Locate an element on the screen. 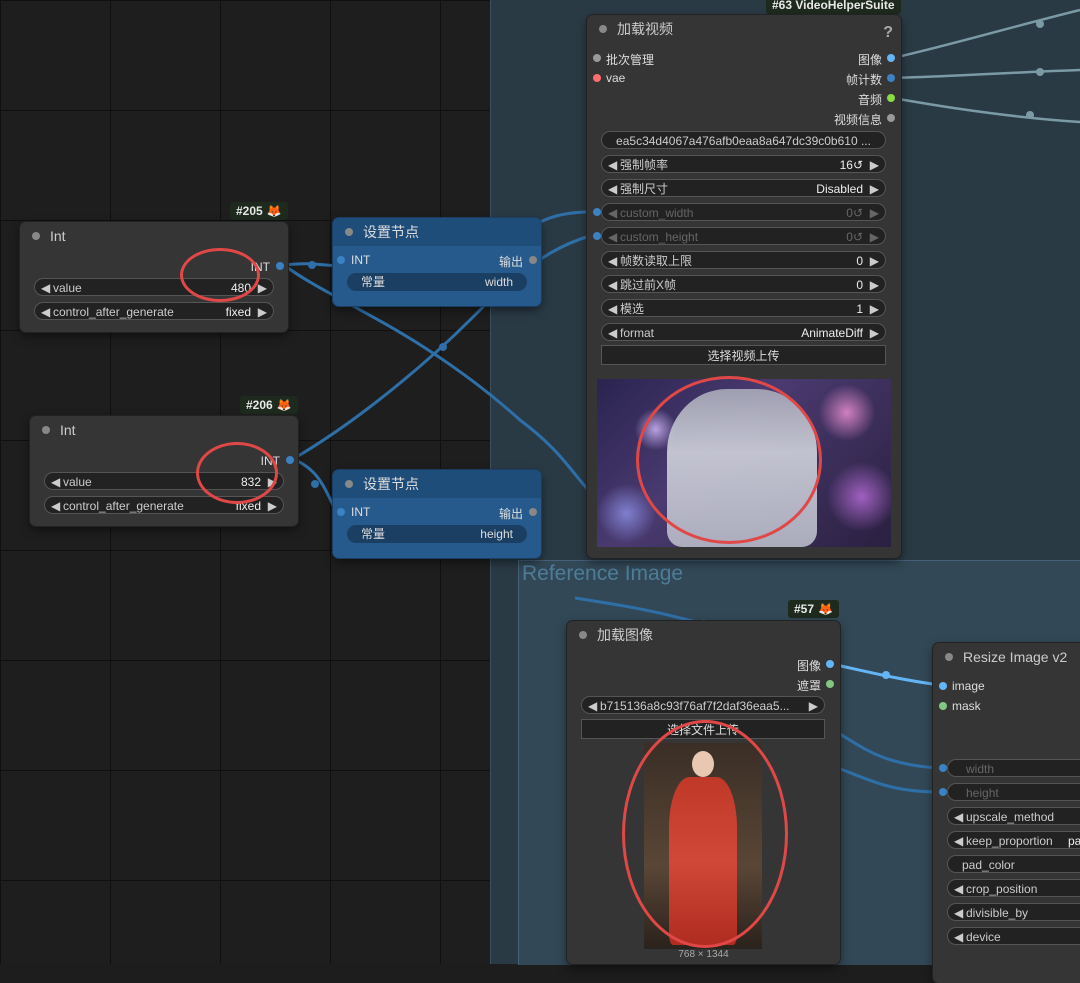 The height and width of the screenshot is (983, 1080). widget-format: ◀ format AnimateDiff ▶ is located at coordinates (743, 332).